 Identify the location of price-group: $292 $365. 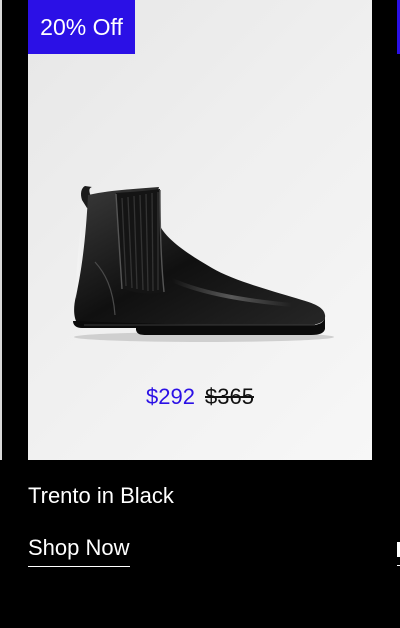
(200, 397).